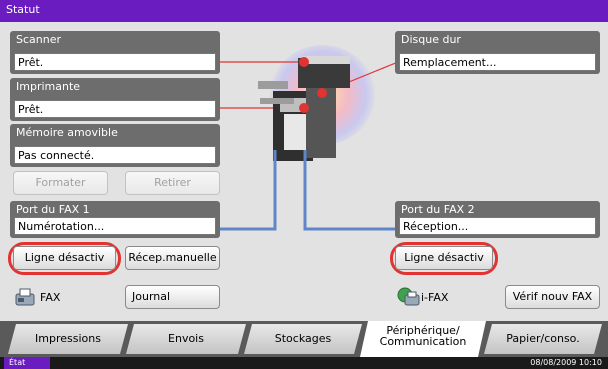  What do you see at coordinates (64, 258) in the screenshot?
I see `fax1-line-off-button: Ligne désactiv` at bounding box center [64, 258].